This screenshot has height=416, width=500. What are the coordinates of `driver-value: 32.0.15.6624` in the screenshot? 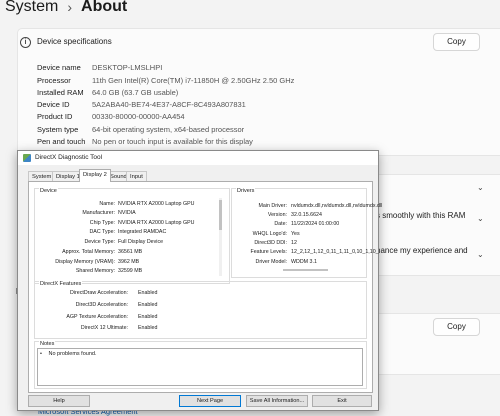 It's located at (306, 215).